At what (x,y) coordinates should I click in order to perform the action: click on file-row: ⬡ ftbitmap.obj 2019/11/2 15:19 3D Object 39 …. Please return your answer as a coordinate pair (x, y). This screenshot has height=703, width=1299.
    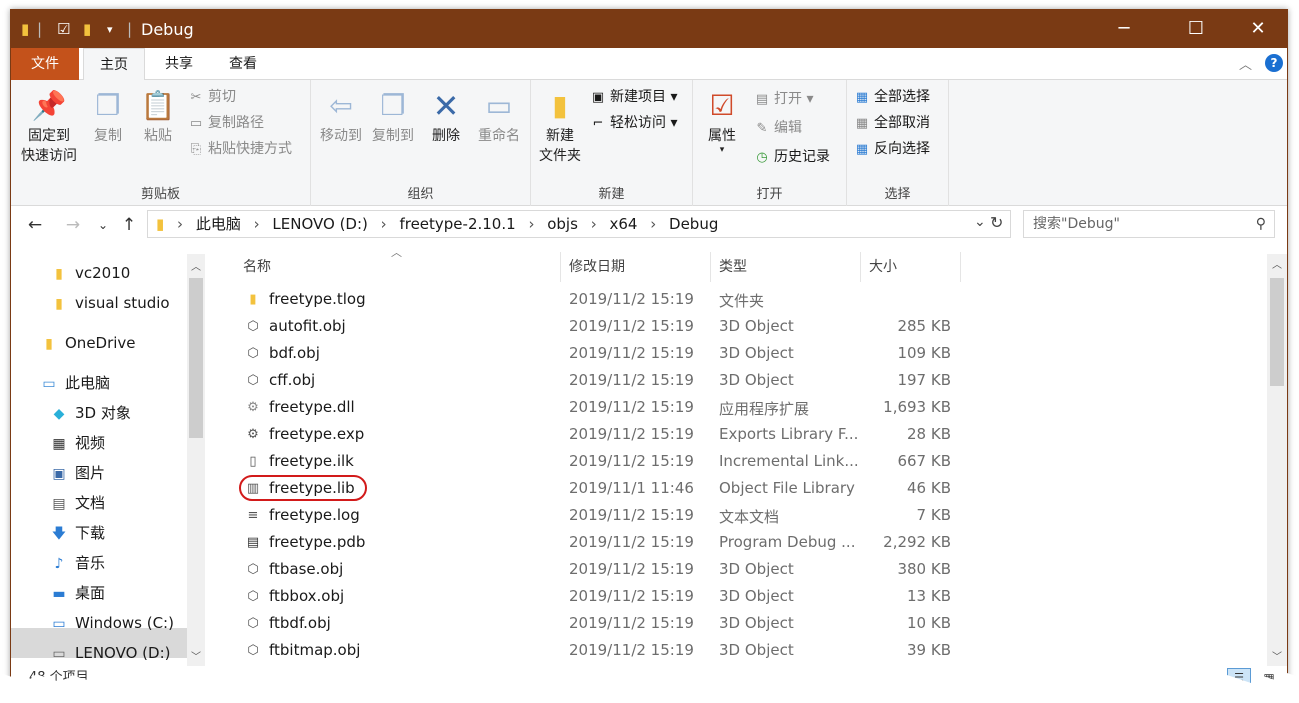
    Looking at the image, I should click on (596, 650).